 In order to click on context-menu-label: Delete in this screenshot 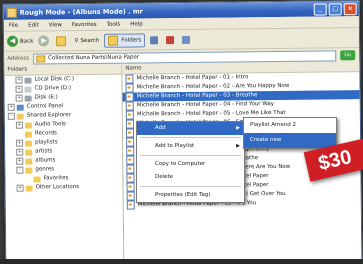, I will do `click(164, 177)`.